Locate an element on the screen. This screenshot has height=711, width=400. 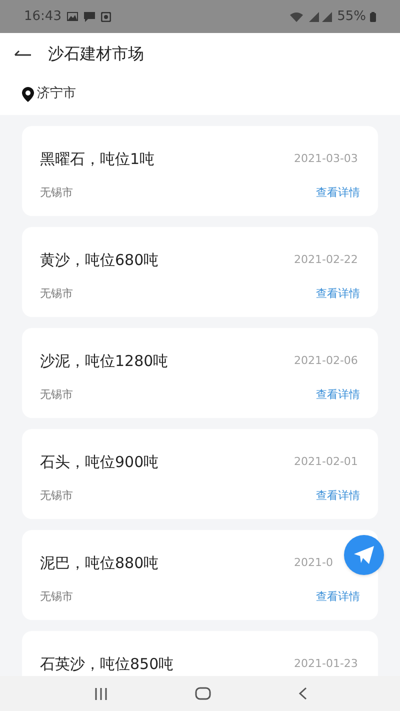
listing-card: 黑曜石，吨位1吨 2021-03-03 无锡市 查看详情 is located at coordinates (200, 171).